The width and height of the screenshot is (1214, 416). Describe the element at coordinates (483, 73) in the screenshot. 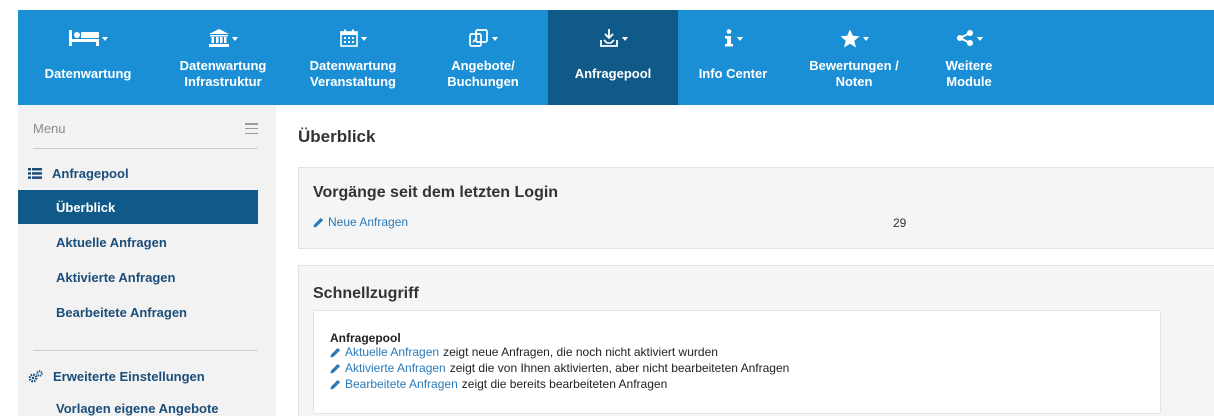

I see `nav-label: Angebote/ Buchungen` at that location.